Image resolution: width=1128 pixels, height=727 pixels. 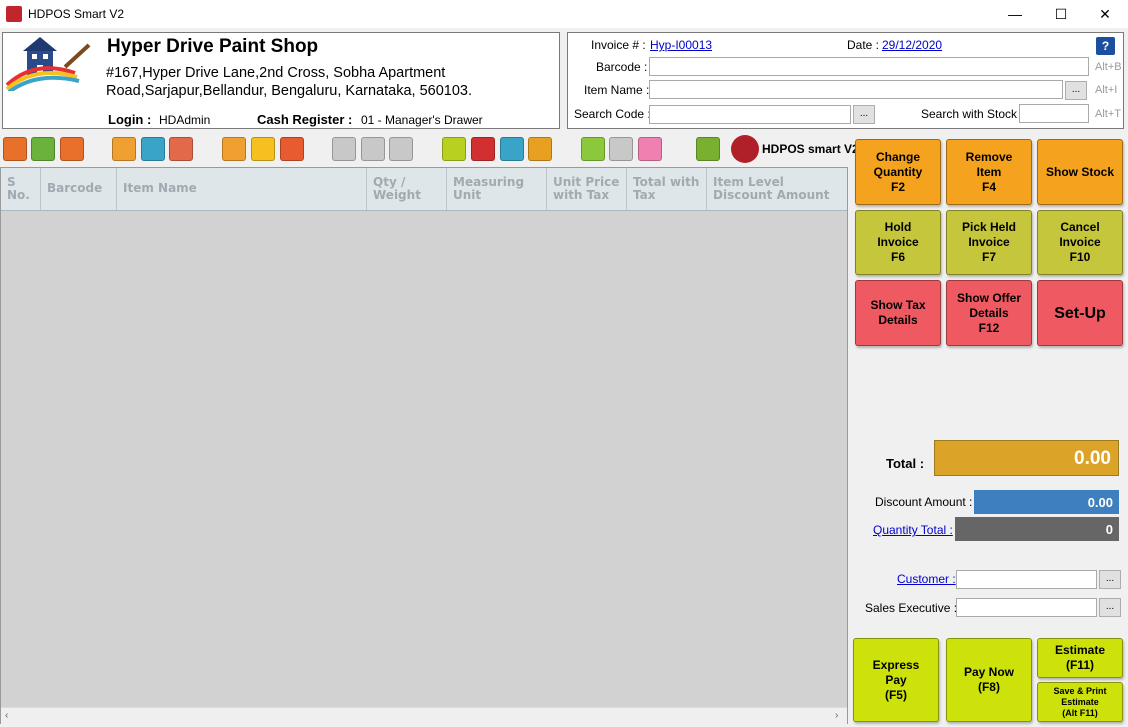 What do you see at coordinates (926, 579) in the screenshot?
I see `customer-link: Customer :` at bounding box center [926, 579].